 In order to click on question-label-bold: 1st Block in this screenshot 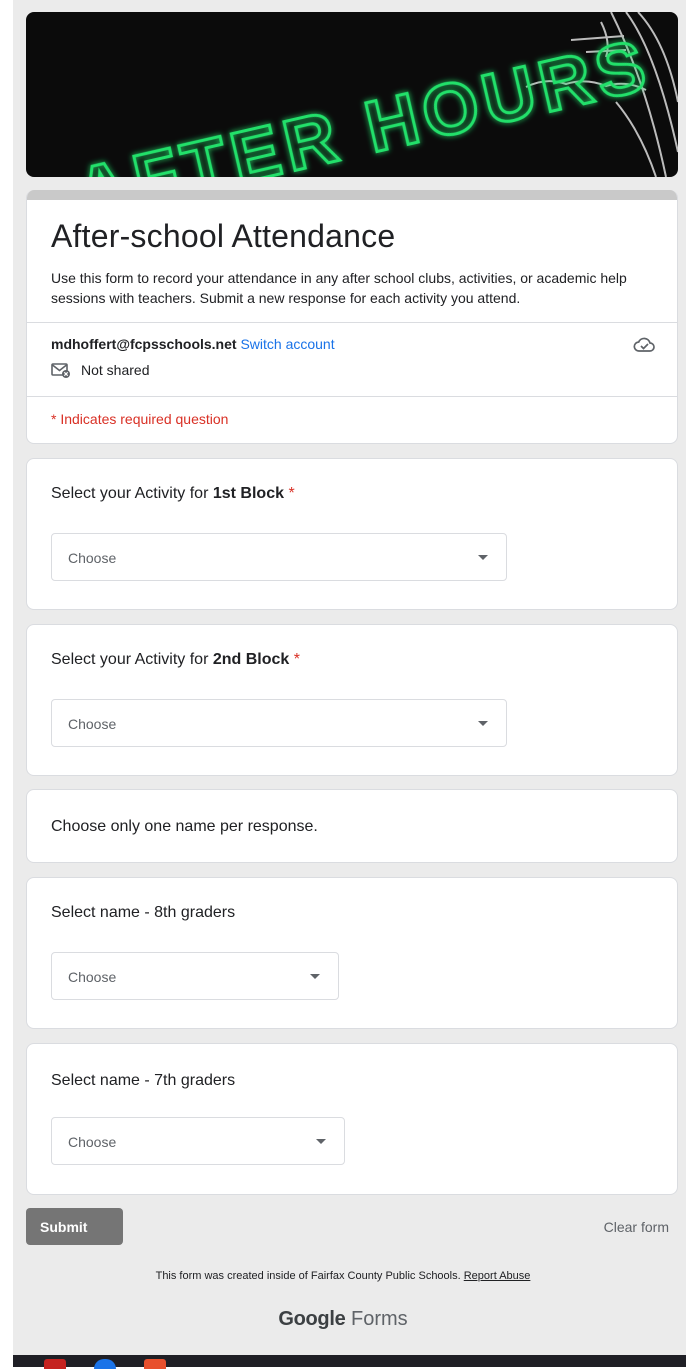, I will do `click(248, 493)`.